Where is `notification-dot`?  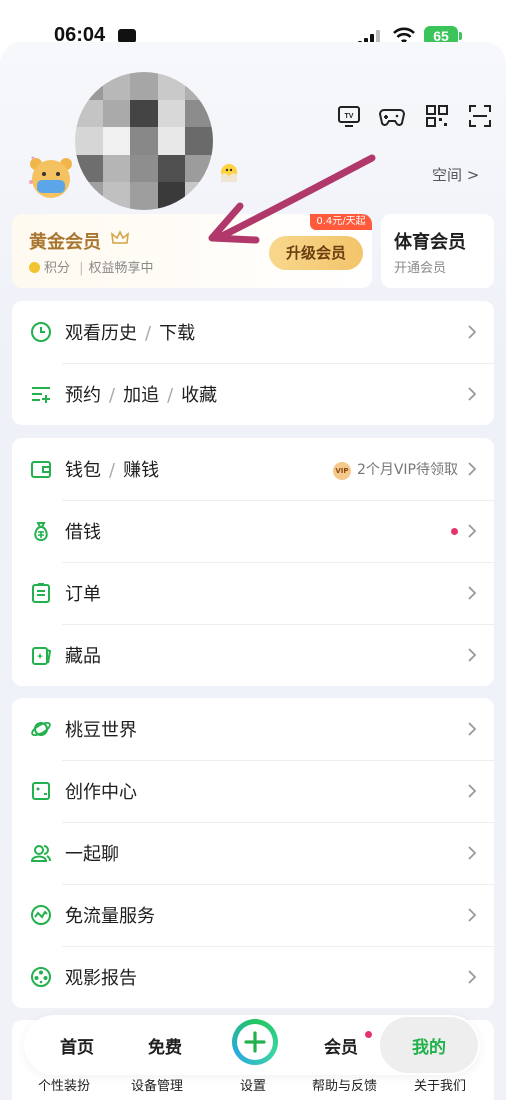
notification-dot is located at coordinates (454, 531).